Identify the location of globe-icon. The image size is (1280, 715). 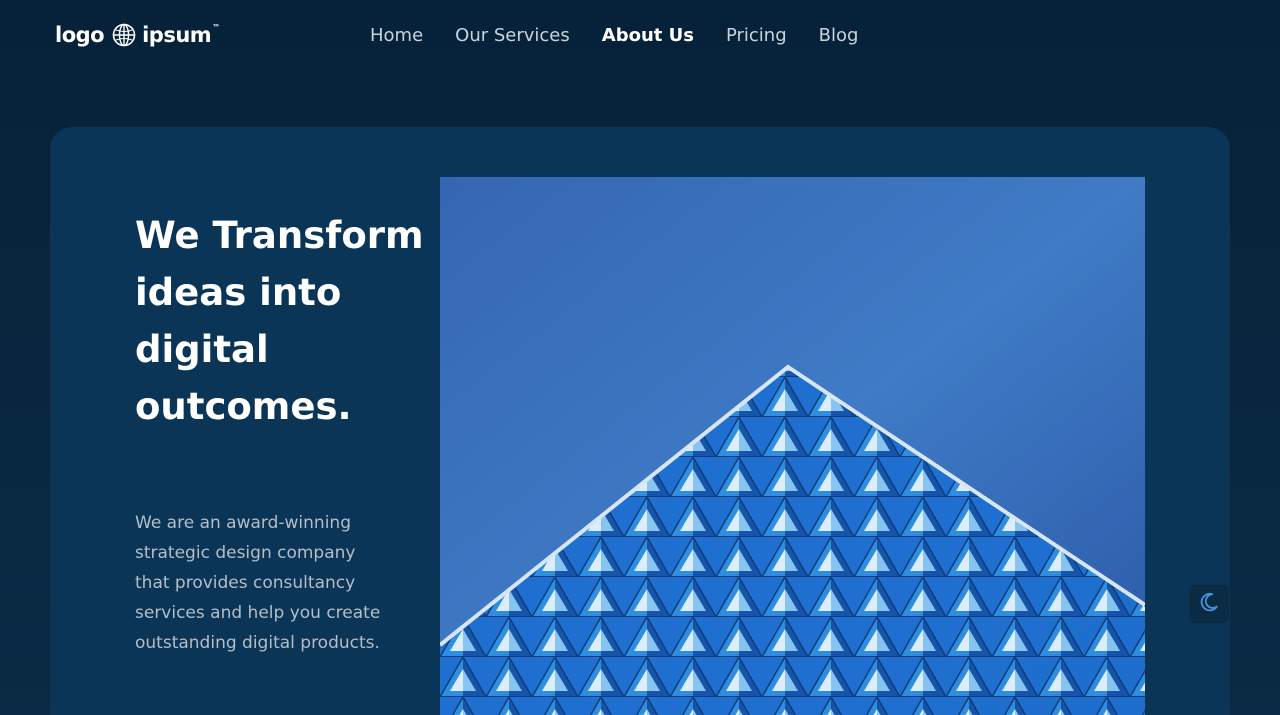
(124, 35).